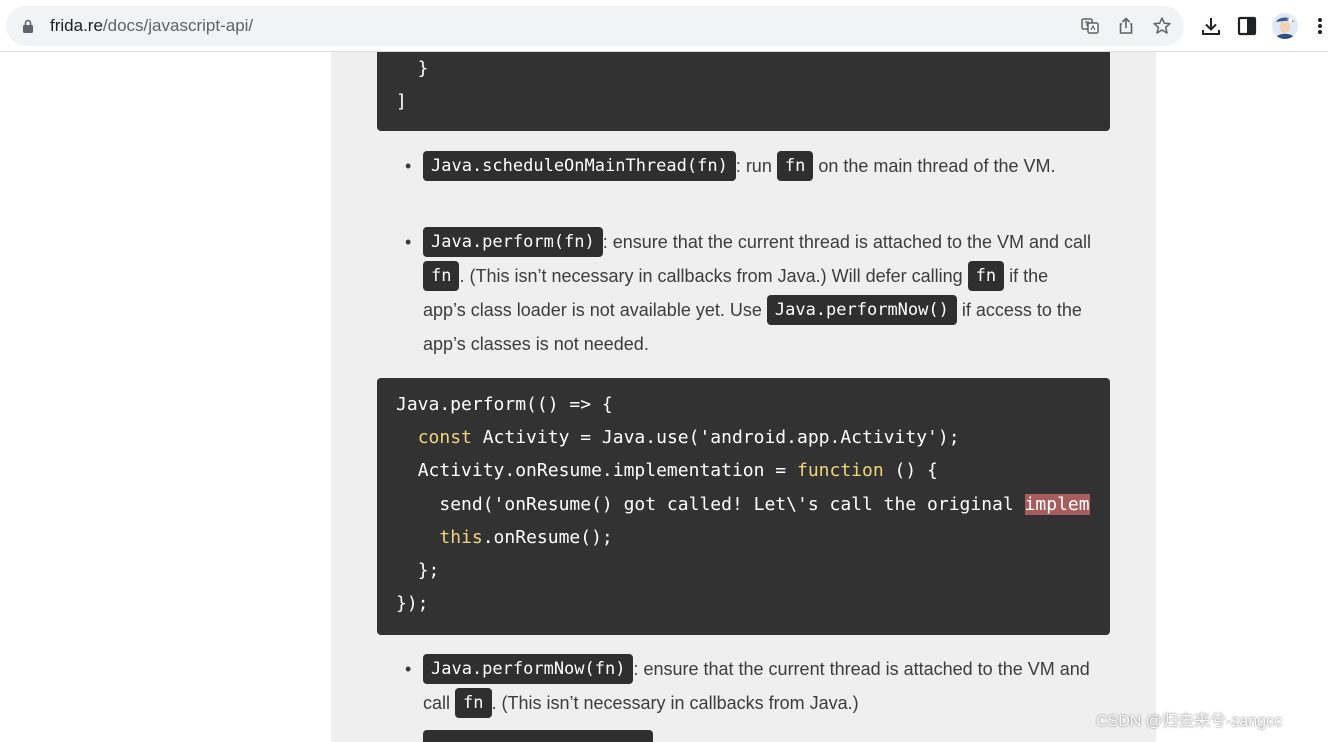  What do you see at coordinates (504, 404) in the screenshot?
I see `code-line: Java.perform(() => {` at bounding box center [504, 404].